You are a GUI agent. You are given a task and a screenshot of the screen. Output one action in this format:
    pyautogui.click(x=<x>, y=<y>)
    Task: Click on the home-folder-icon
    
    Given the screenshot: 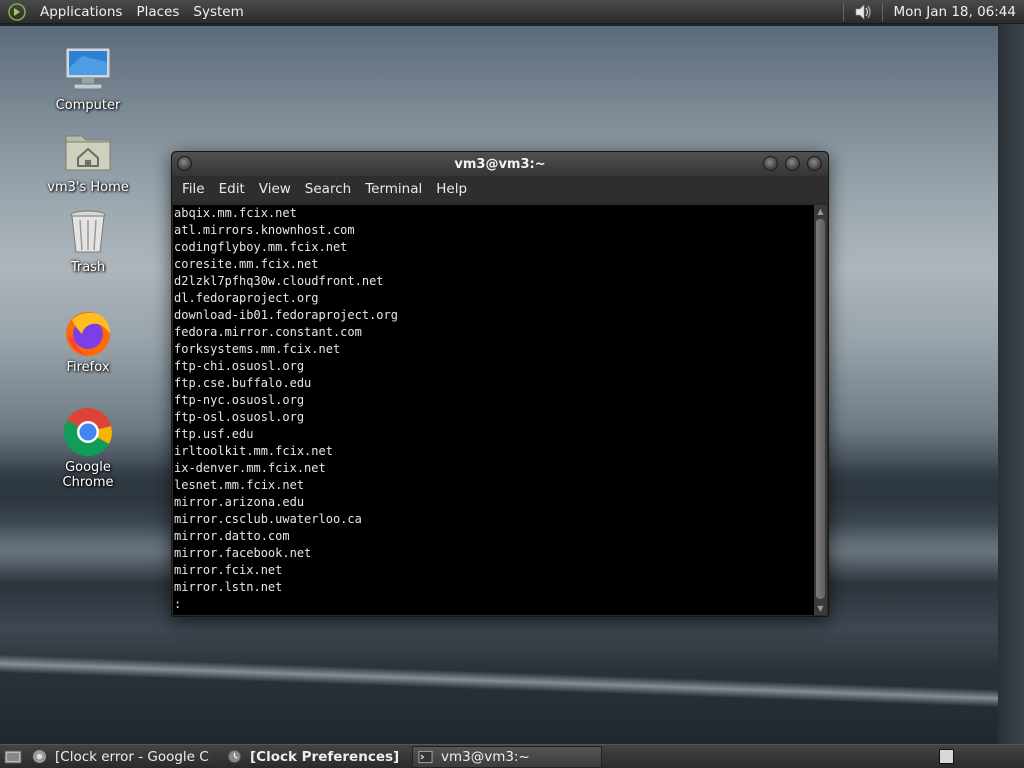 What is the action you would take?
    pyautogui.click(x=88, y=152)
    